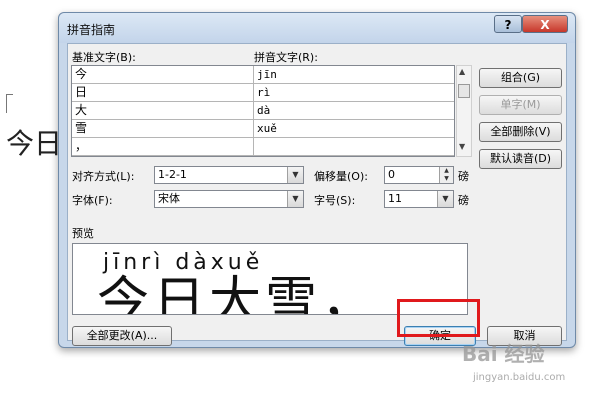 This screenshot has width=600, height=400. What do you see at coordinates (463, 200) in the screenshot?
I see `size-unit: 磅` at bounding box center [463, 200].